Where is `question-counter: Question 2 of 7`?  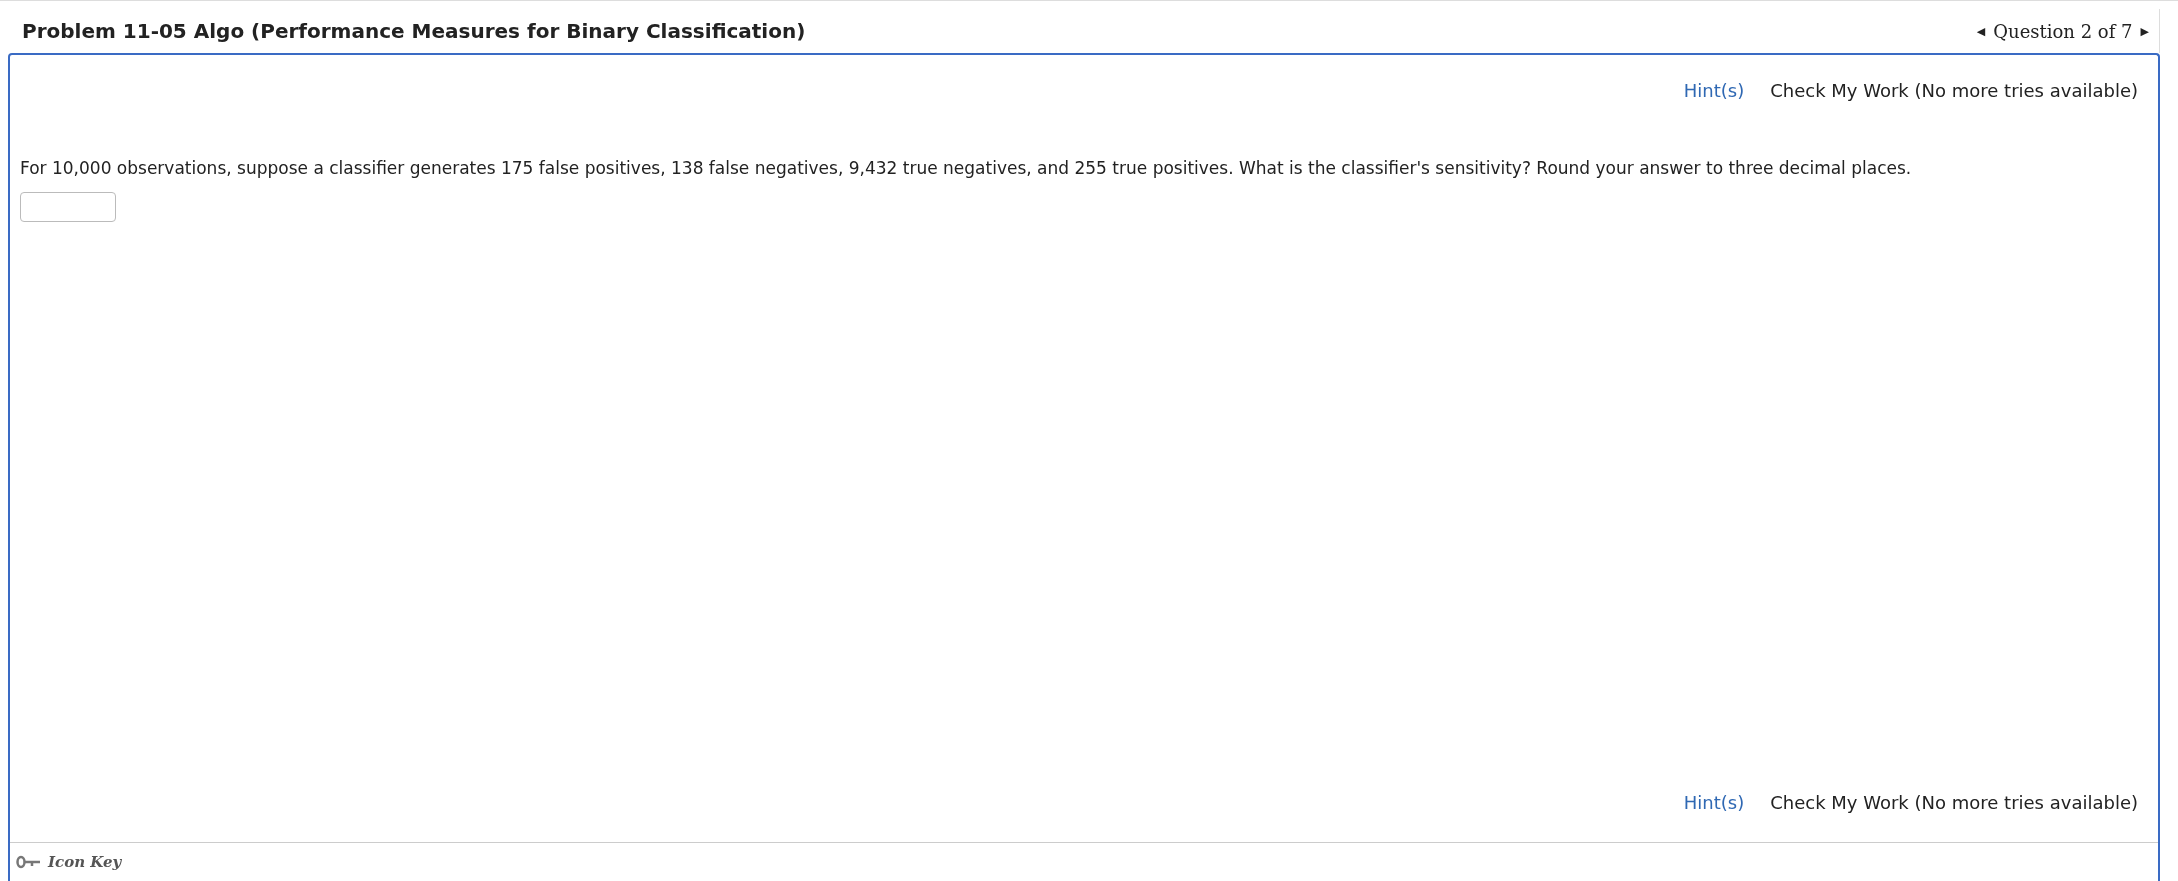
question-counter: Question 2 of 7 is located at coordinates (2063, 31).